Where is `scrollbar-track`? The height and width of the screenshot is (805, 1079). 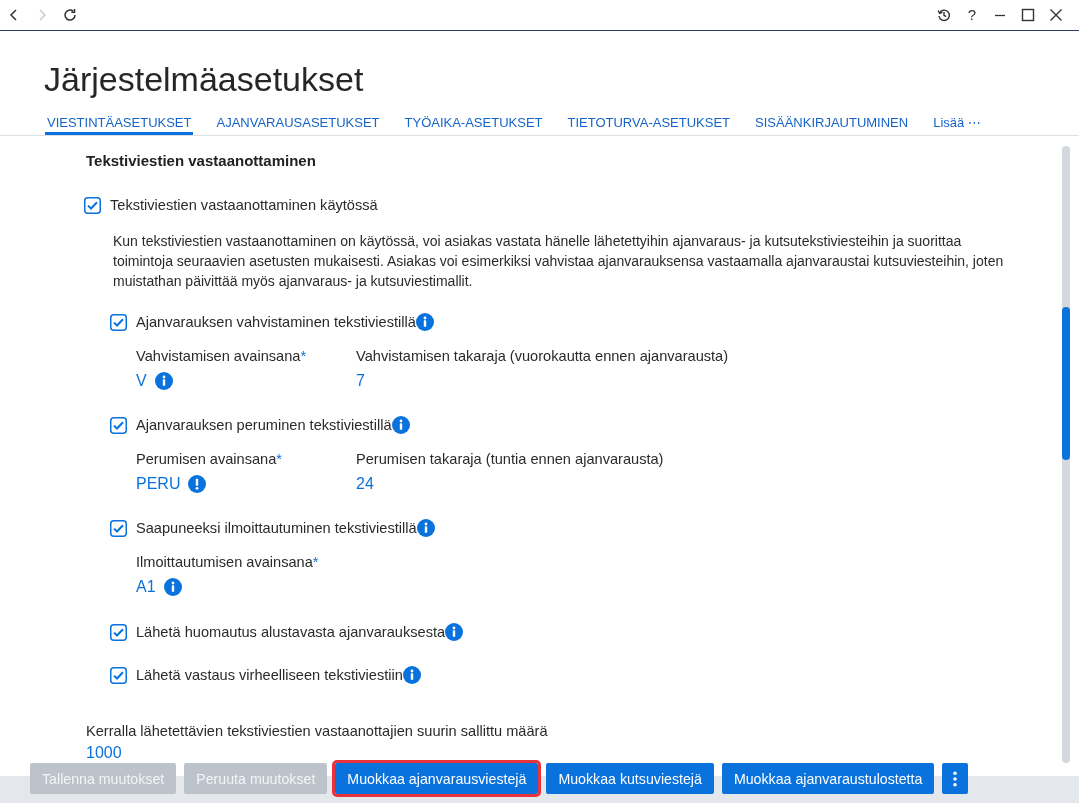
scrollbar-track is located at coordinates (1066, 454).